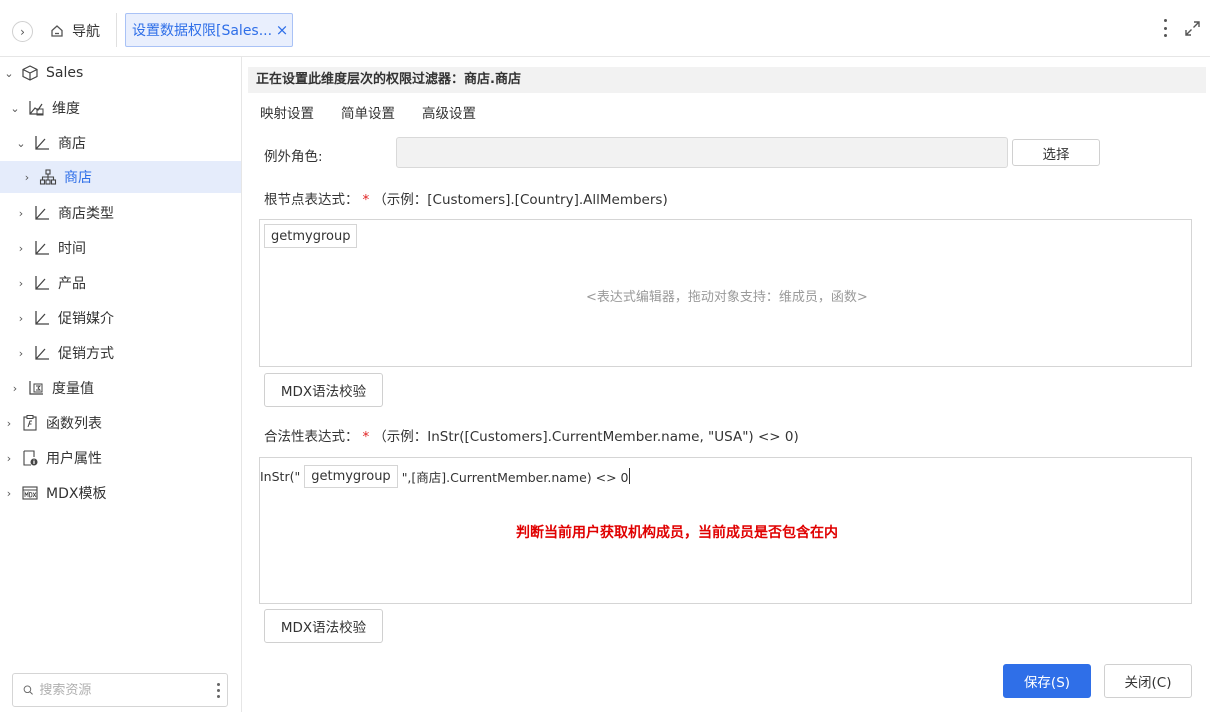  Describe the element at coordinates (311, 200) in the screenshot. I see `root-expr-label: 根节点表达式：` at that location.